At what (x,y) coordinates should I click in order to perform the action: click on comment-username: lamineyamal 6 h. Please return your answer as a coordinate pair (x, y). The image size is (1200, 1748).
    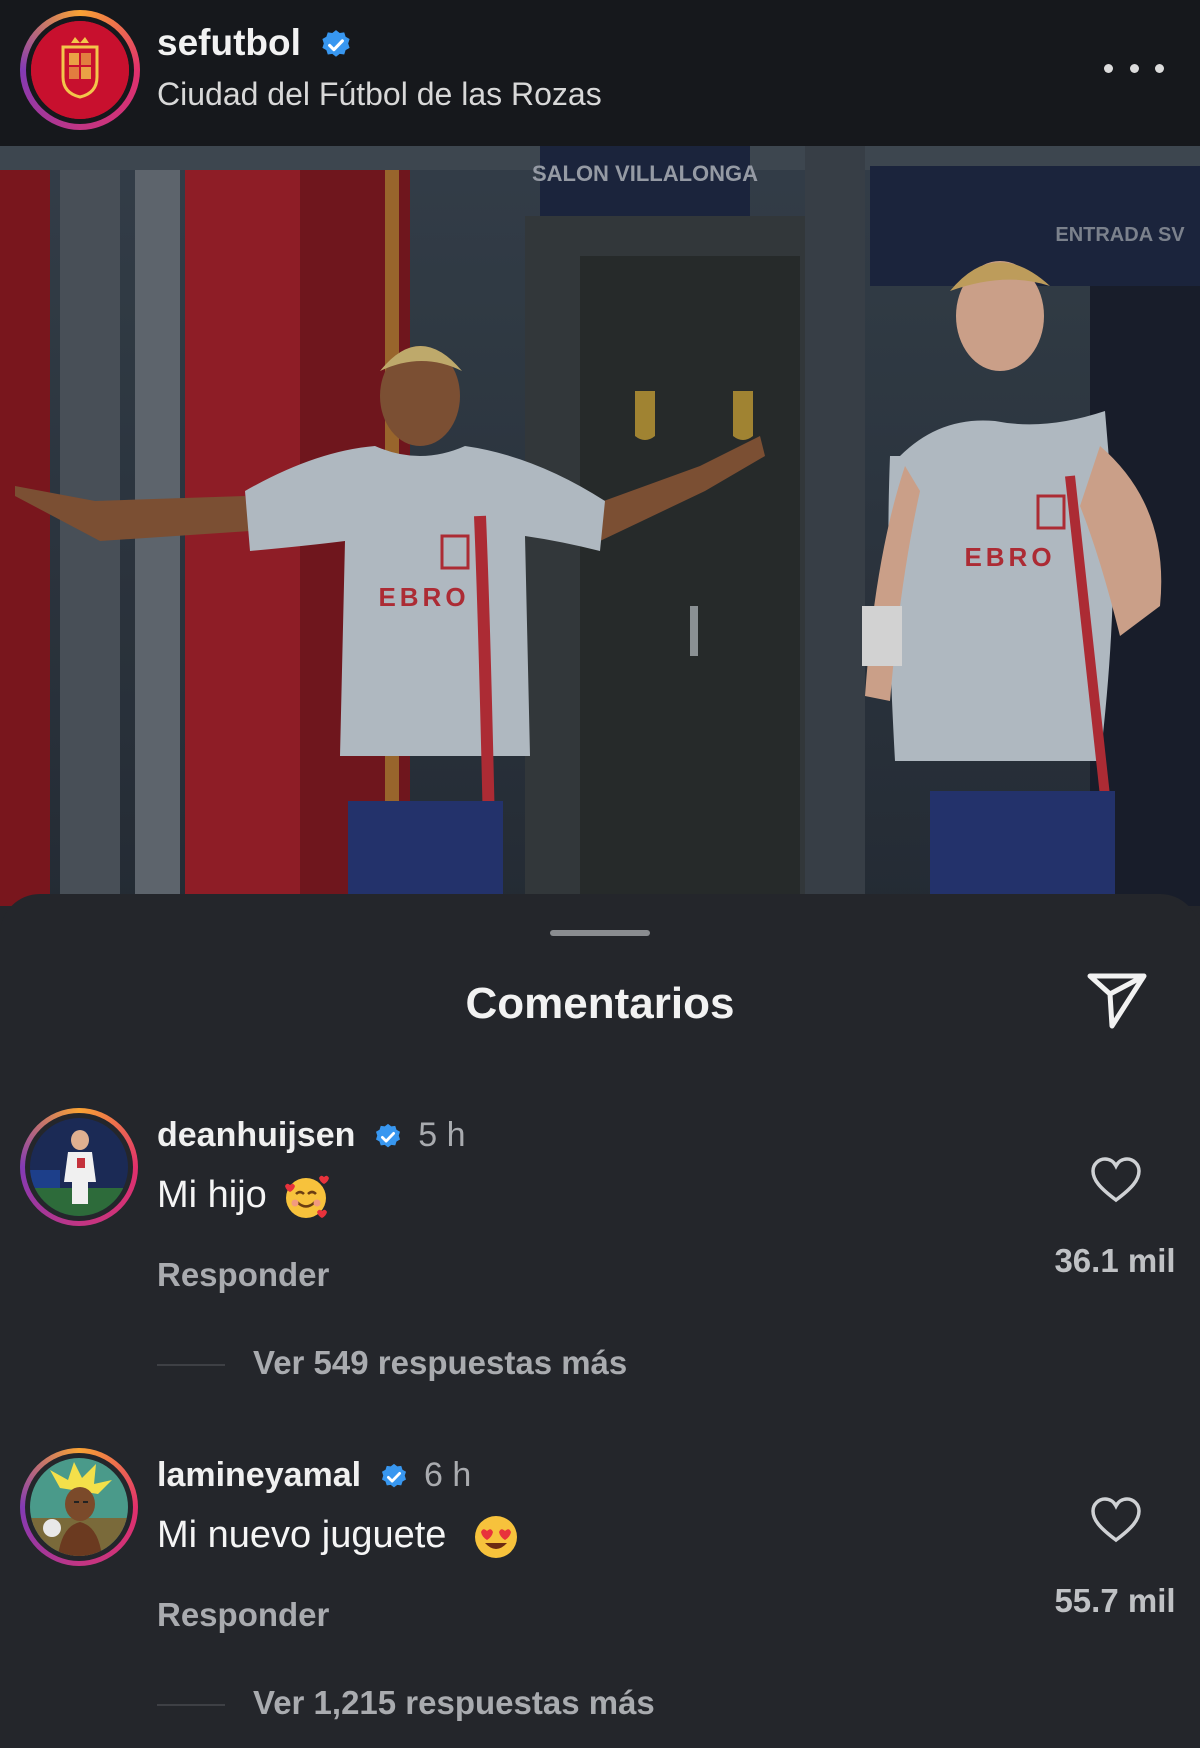
    Looking at the image, I should click on (314, 1475).